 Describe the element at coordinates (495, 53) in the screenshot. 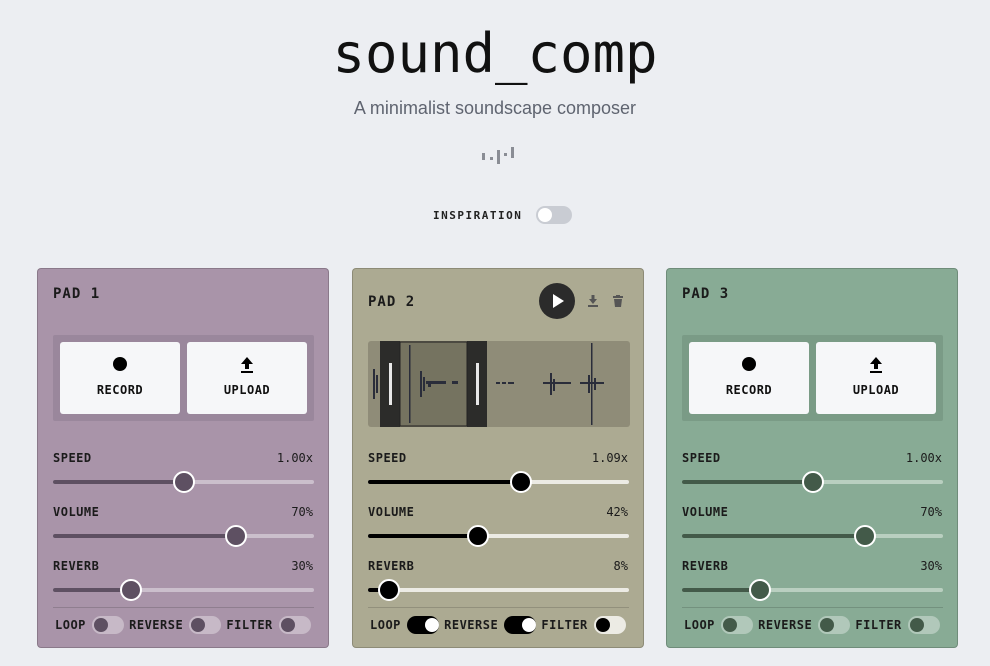

I see `app-title: sound_comp` at that location.